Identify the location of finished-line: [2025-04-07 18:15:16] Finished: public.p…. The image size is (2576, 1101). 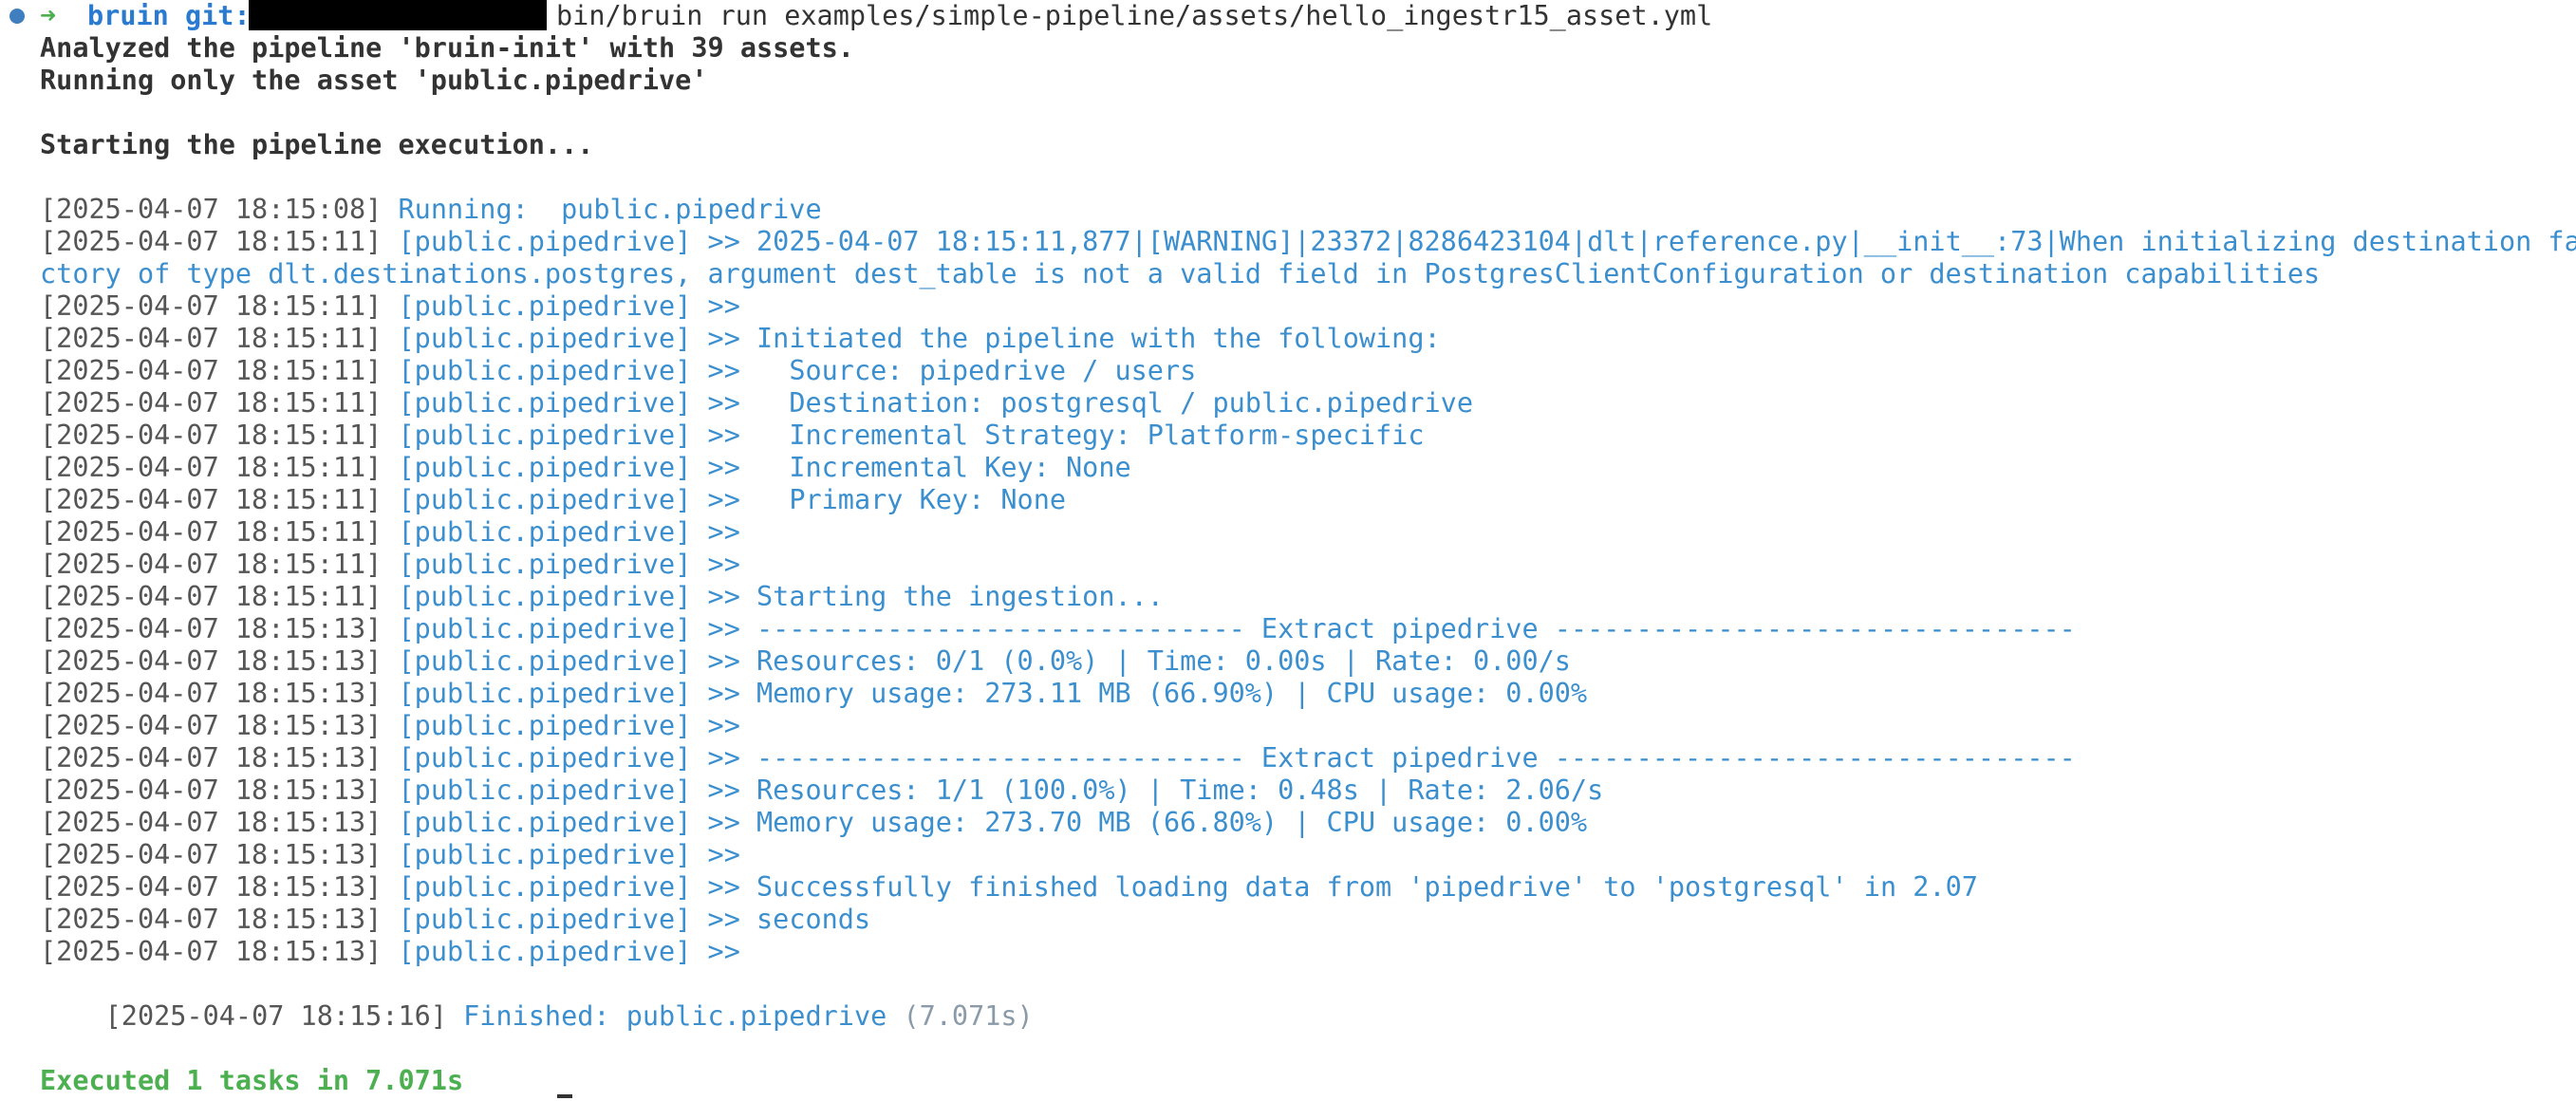
(517, 1000).